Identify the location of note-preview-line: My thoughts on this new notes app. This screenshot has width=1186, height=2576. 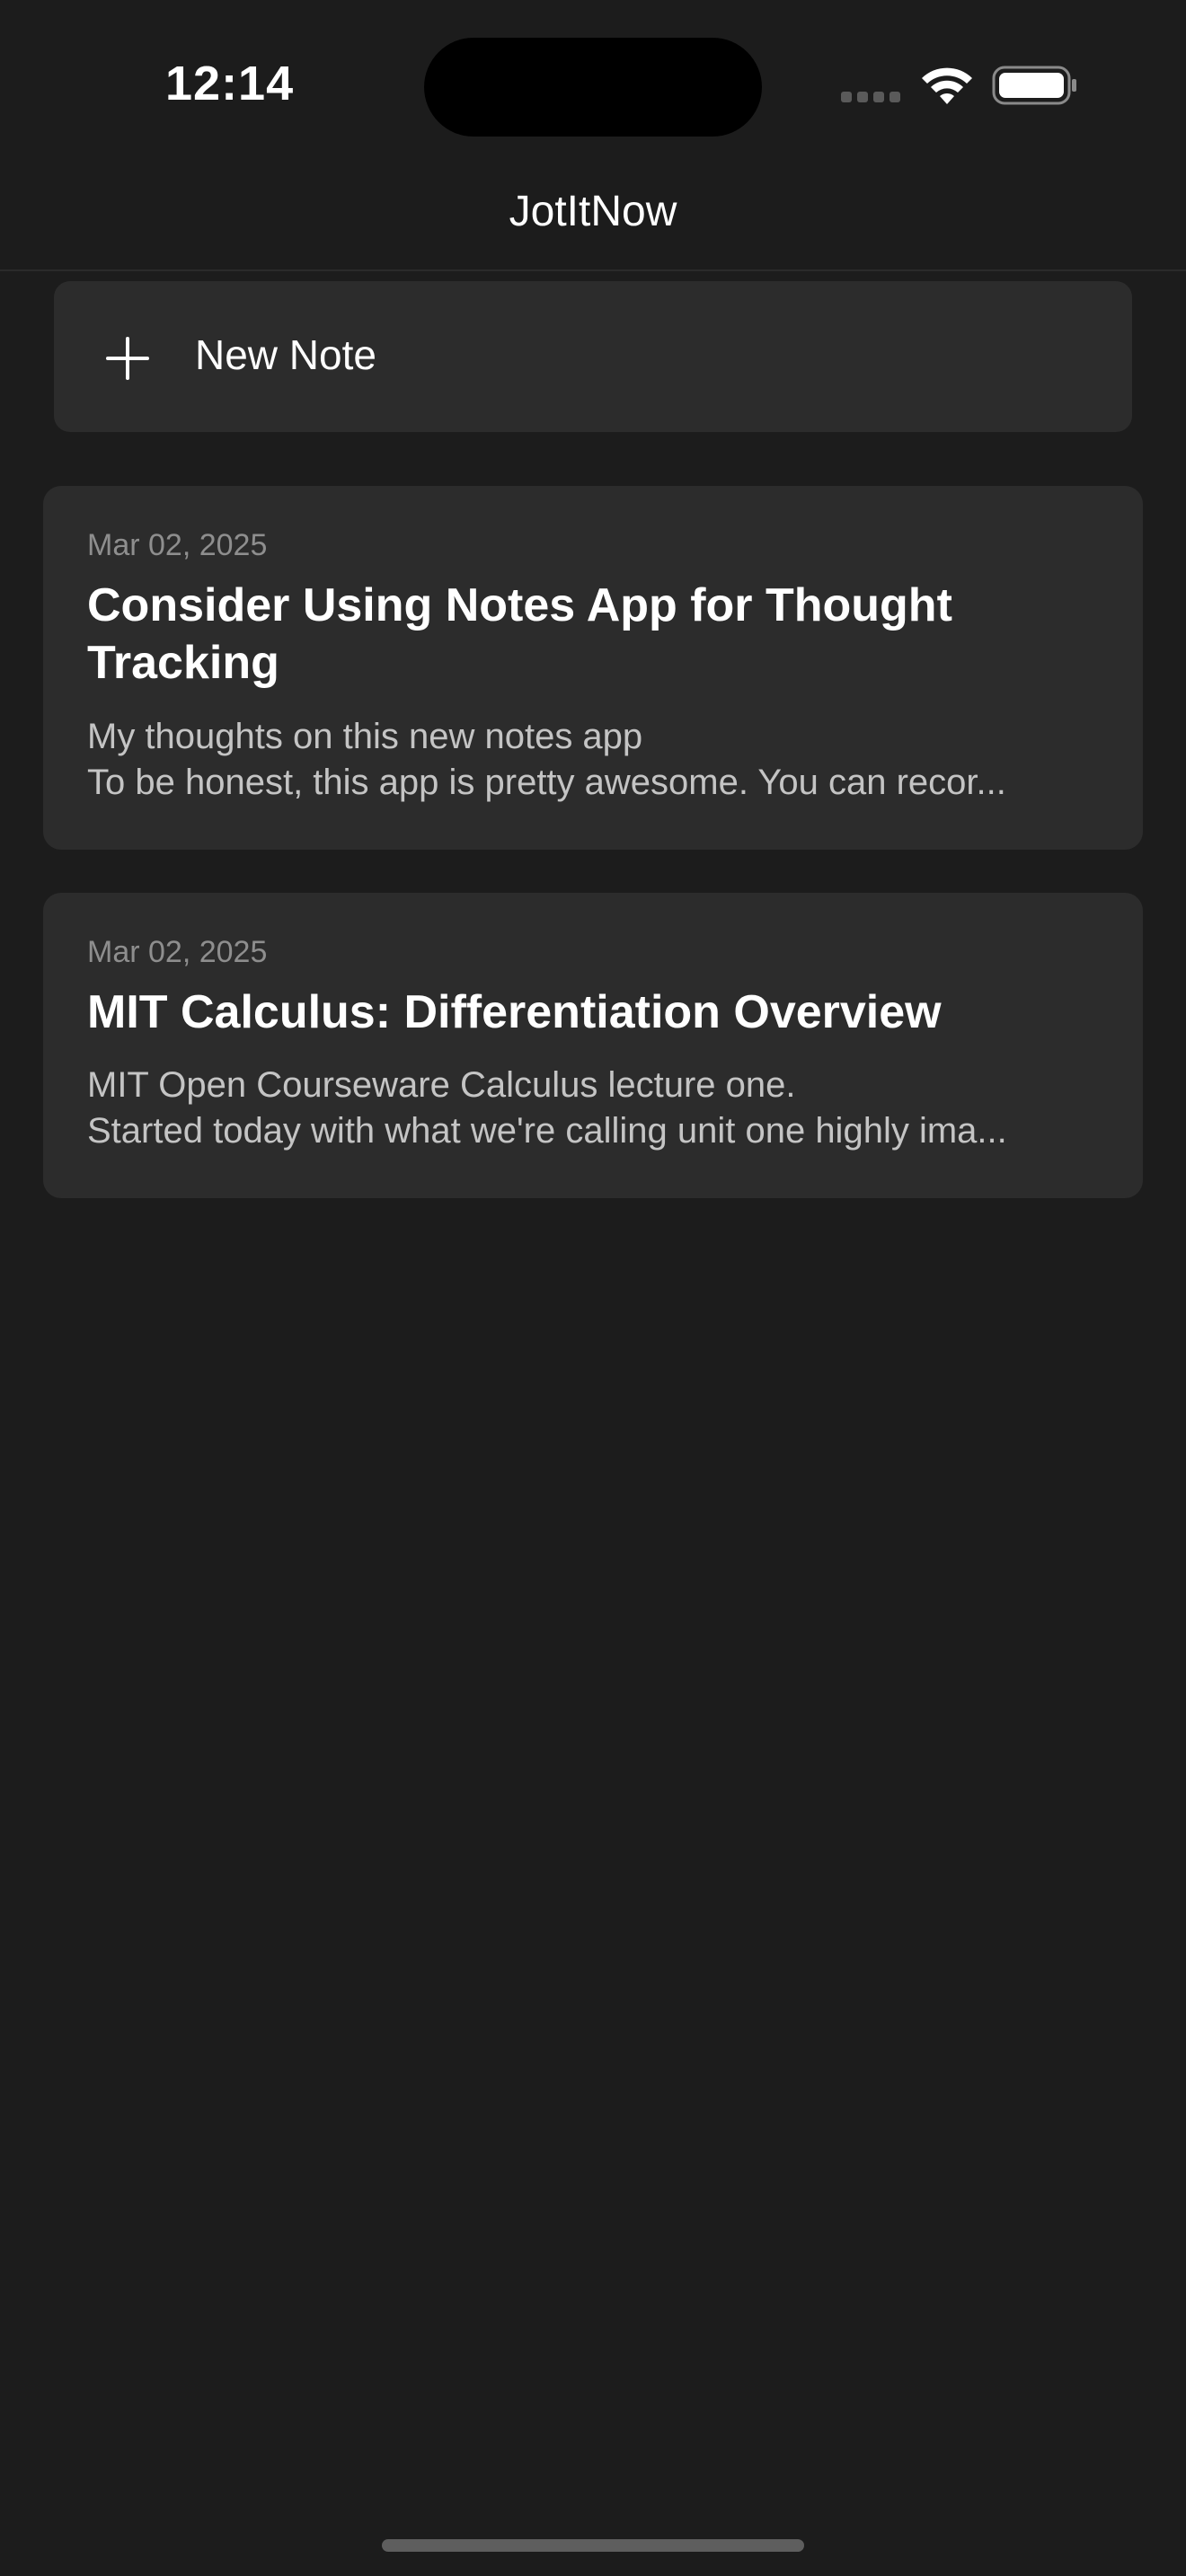
(365, 736).